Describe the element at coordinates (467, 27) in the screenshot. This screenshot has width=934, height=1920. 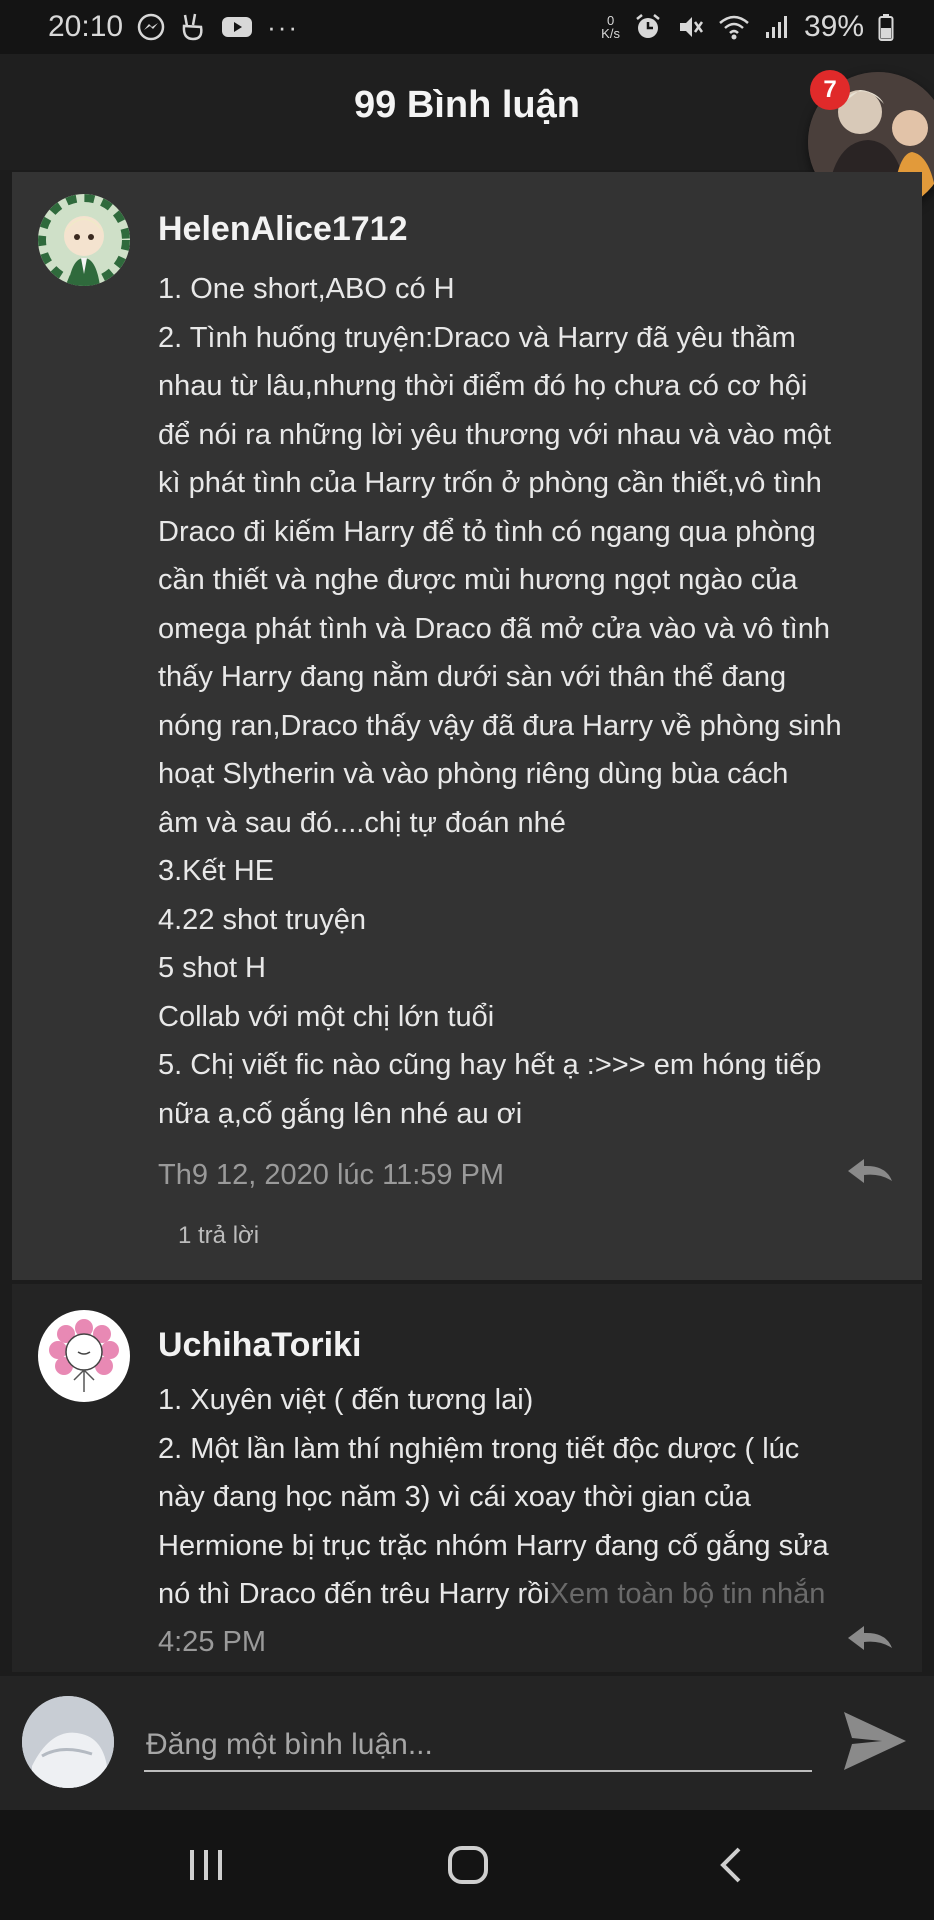
I see `status-bar: 20:10 ··· 0 K/s 39%` at that location.